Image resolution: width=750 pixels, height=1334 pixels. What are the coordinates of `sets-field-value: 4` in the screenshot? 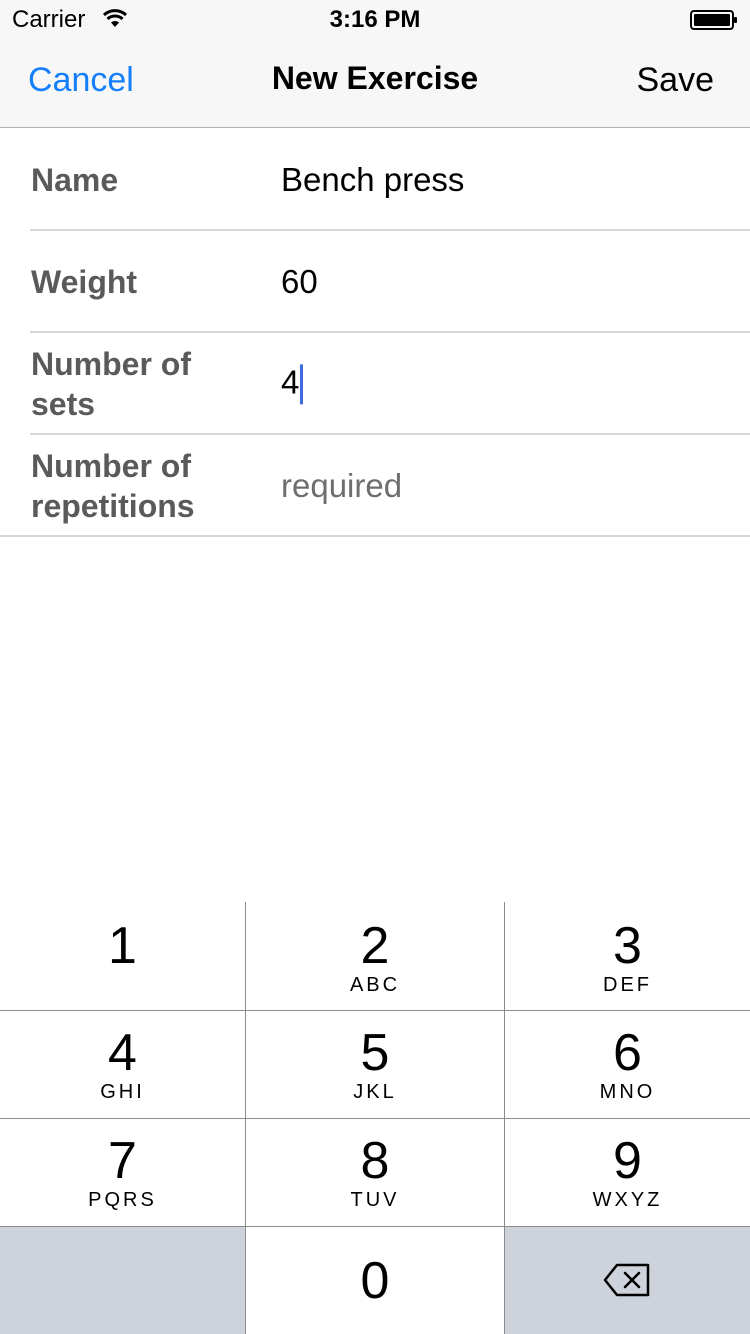 It's located at (290, 382).